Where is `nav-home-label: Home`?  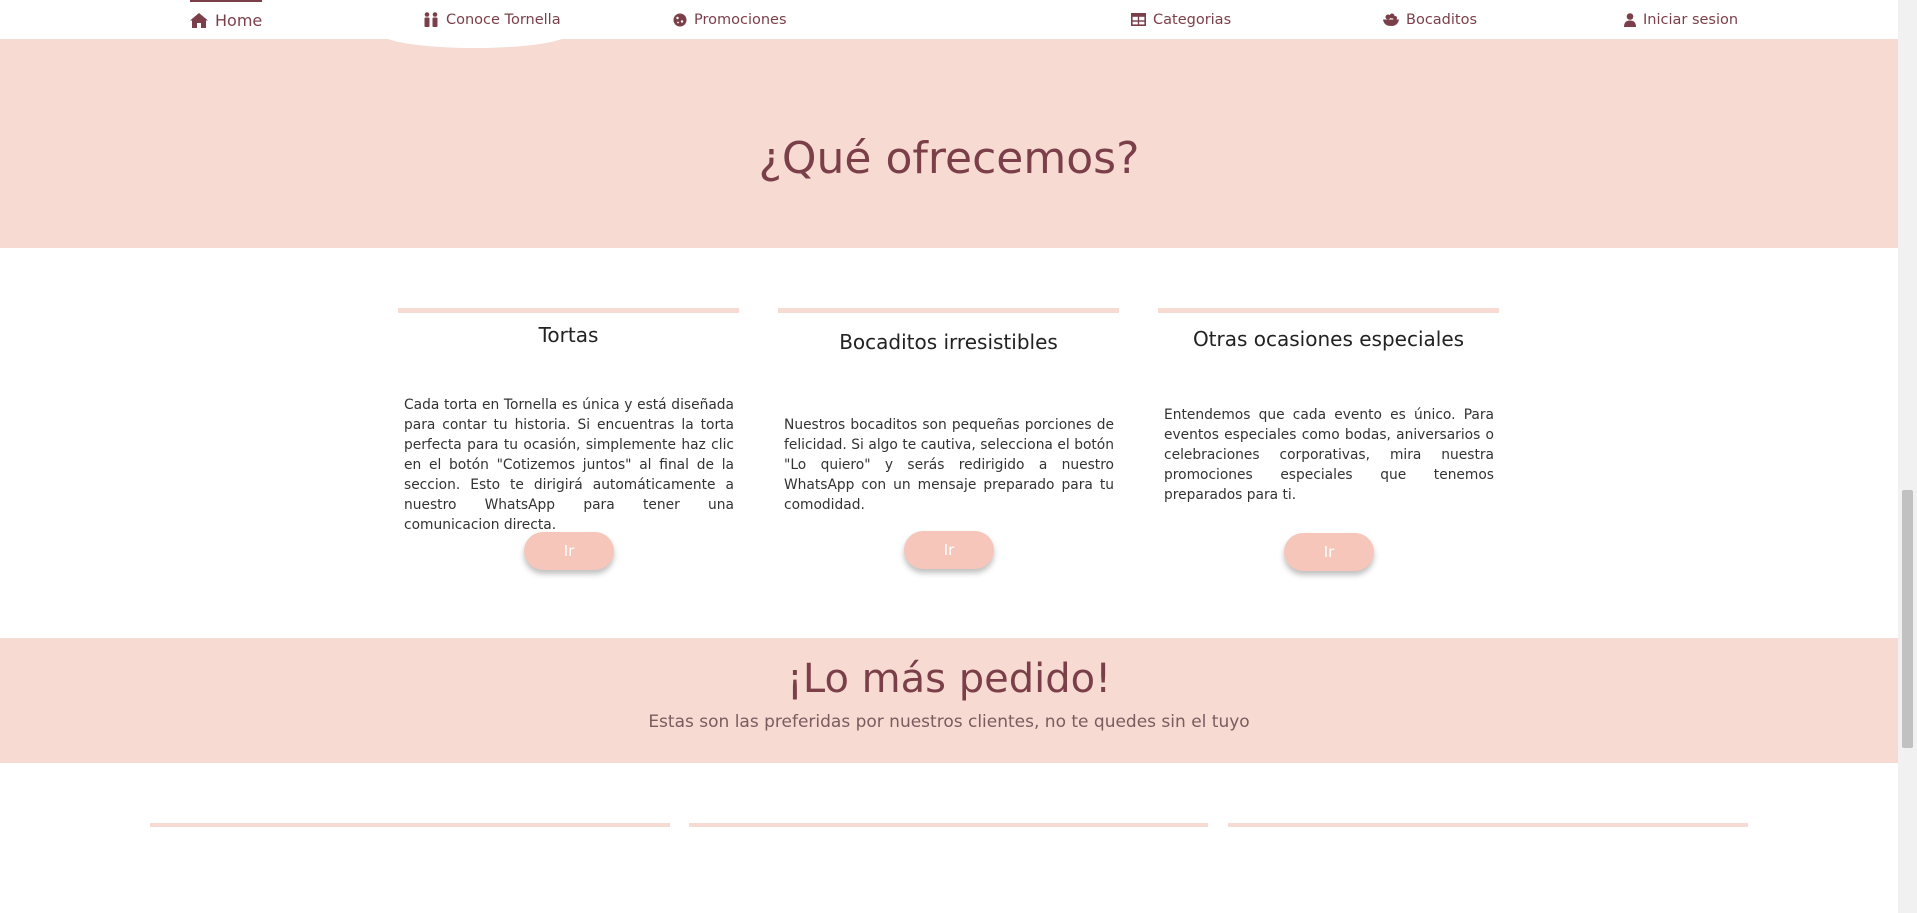
nav-home-label: Home is located at coordinates (239, 20).